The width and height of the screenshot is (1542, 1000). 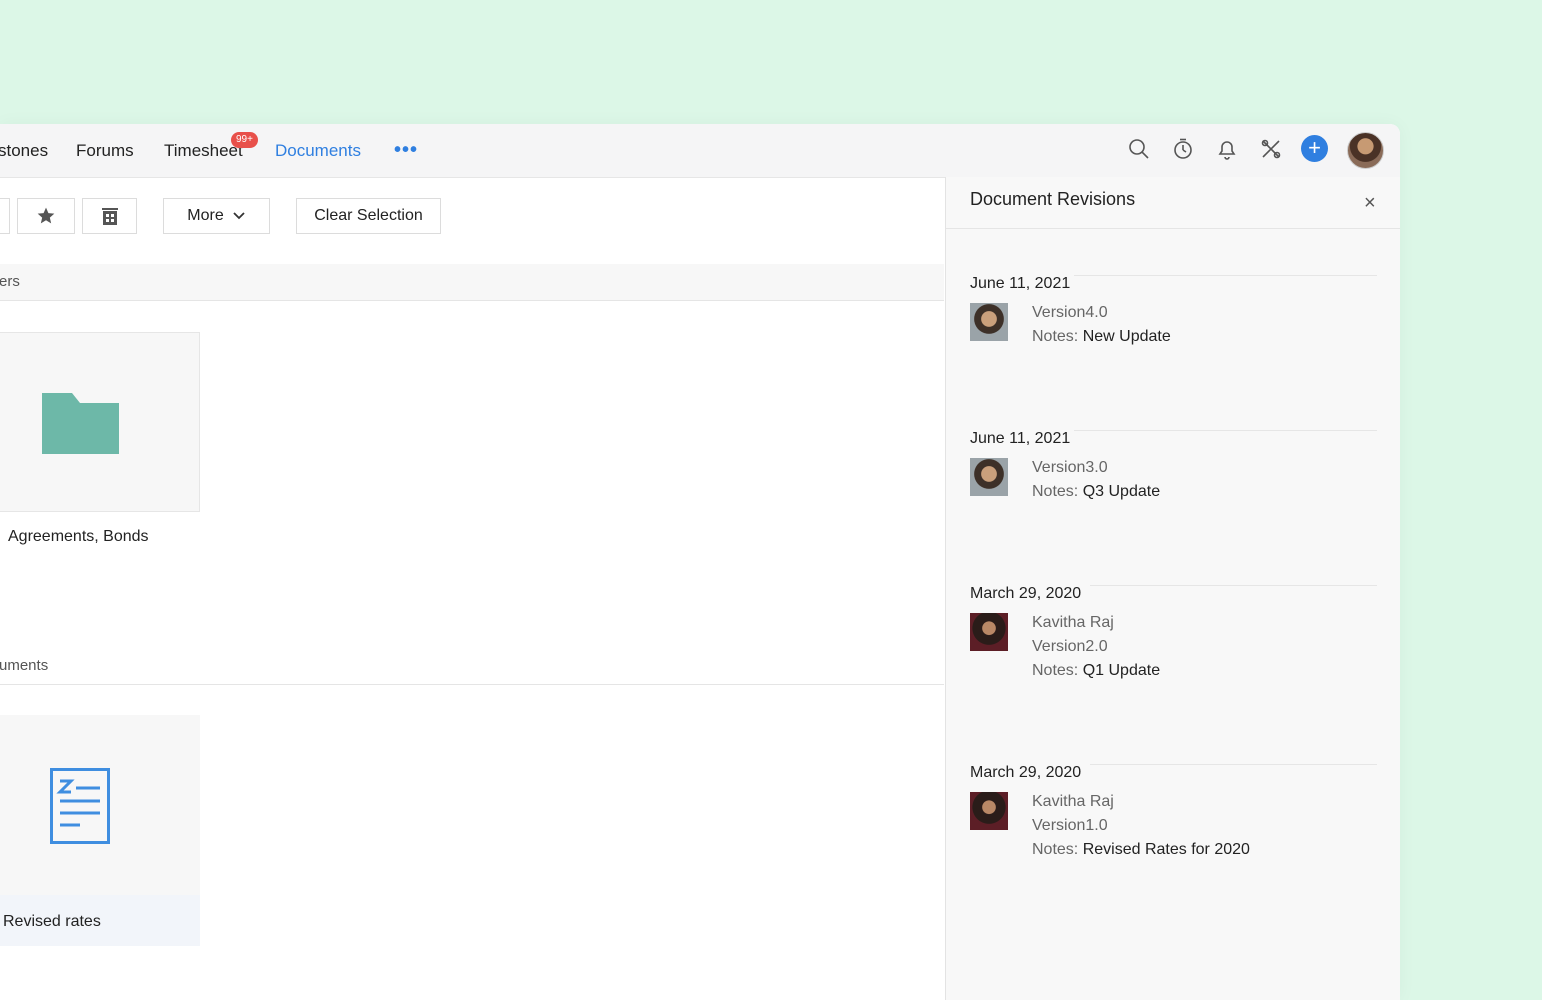 I want to click on documents-heading: uments, so click(x=472, y=666).